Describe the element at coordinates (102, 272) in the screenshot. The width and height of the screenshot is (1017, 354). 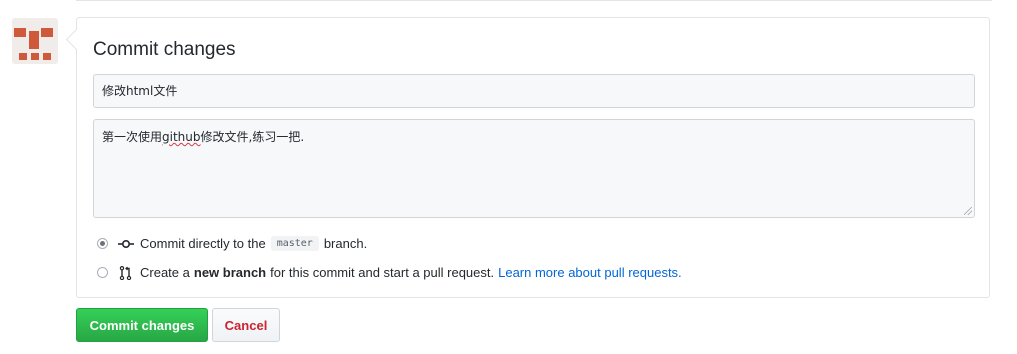
I see `new-branch-radio` at that location.